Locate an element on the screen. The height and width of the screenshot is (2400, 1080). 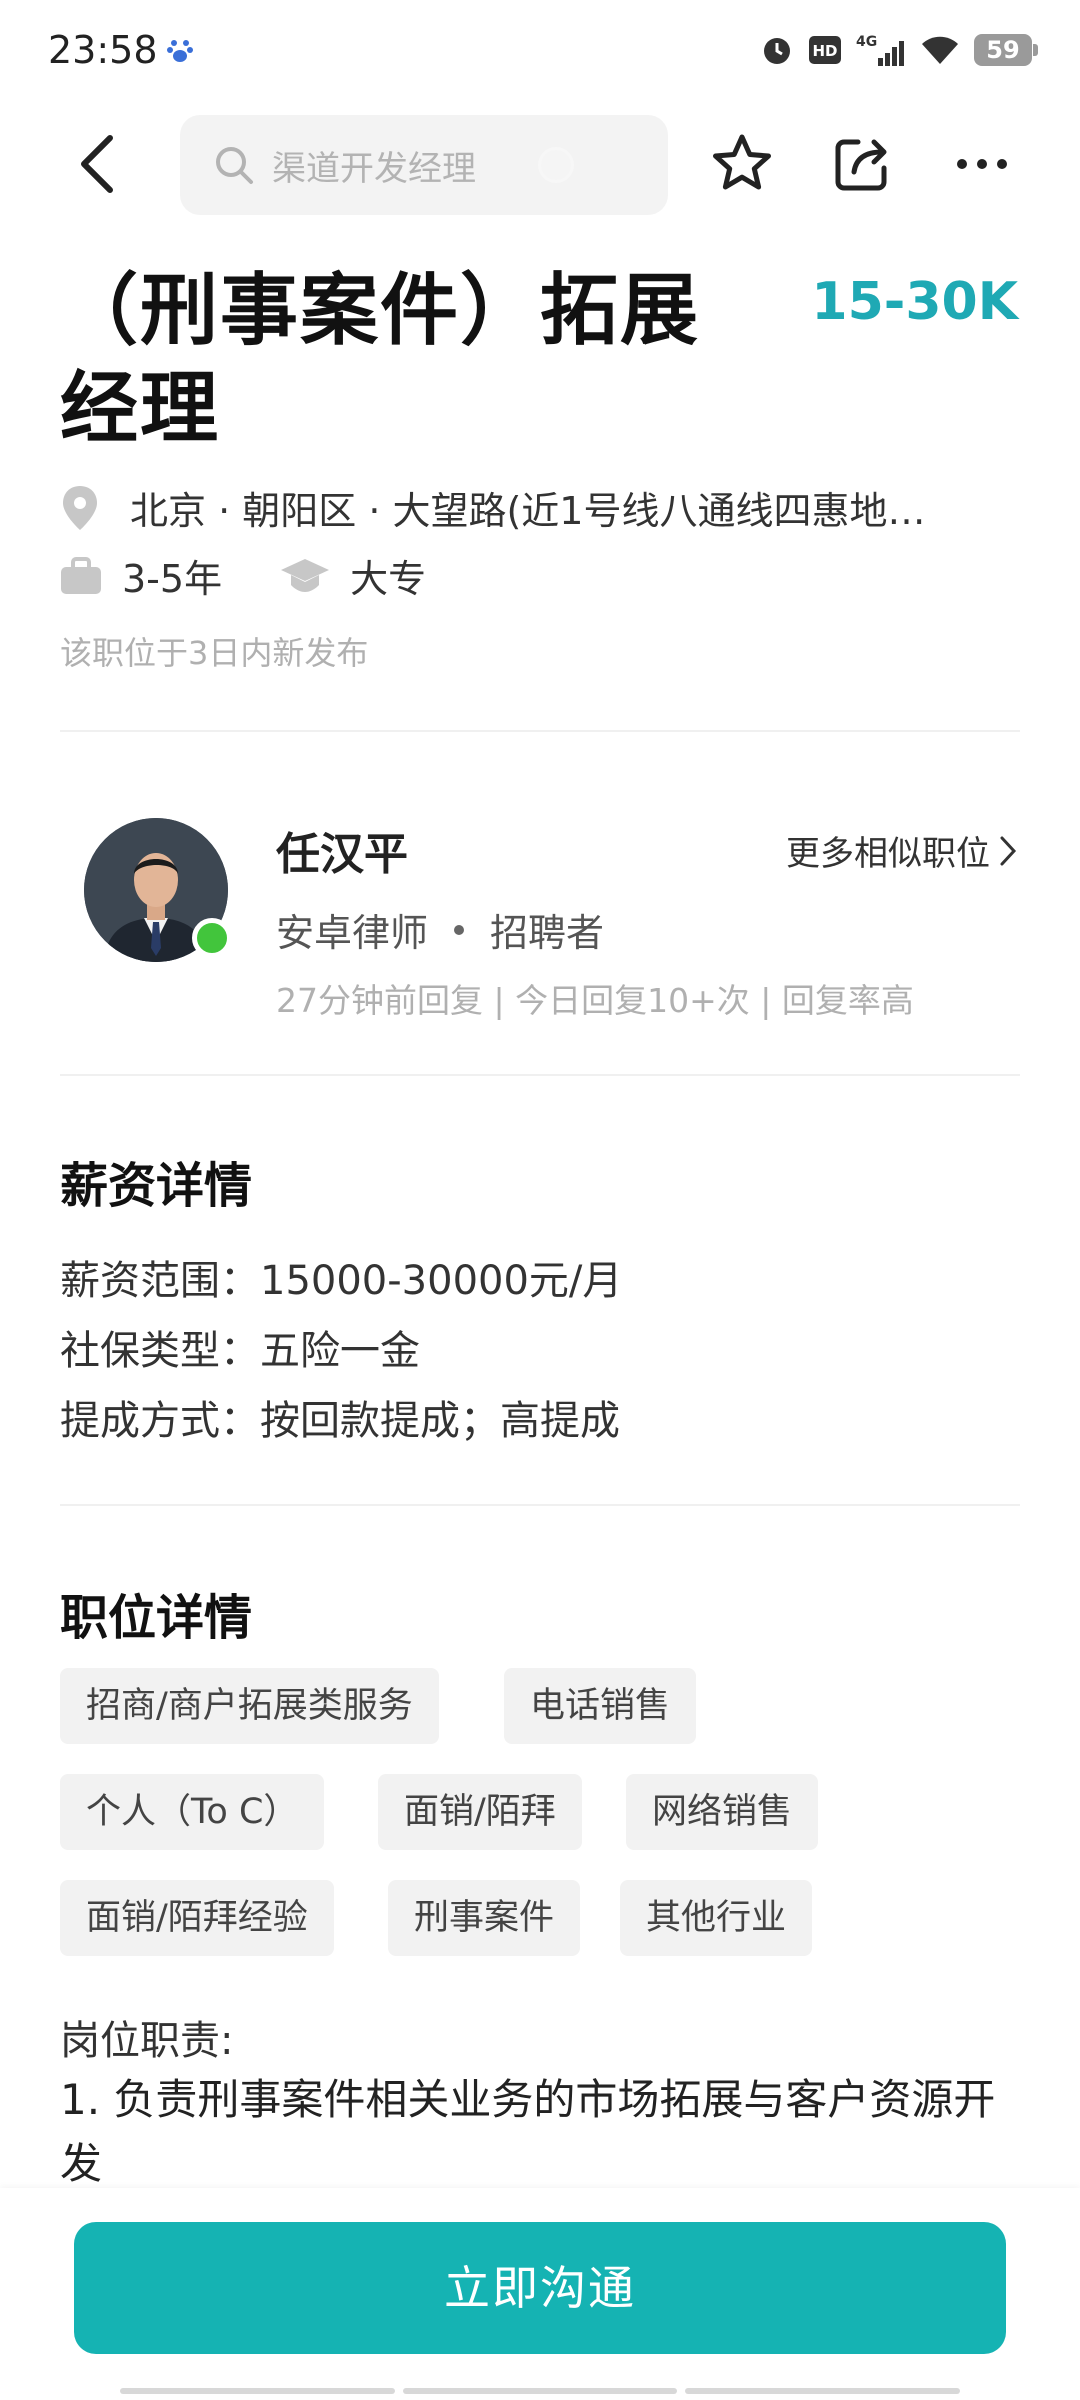
tag: 其他行业 is located at coordinates (716, 1918).